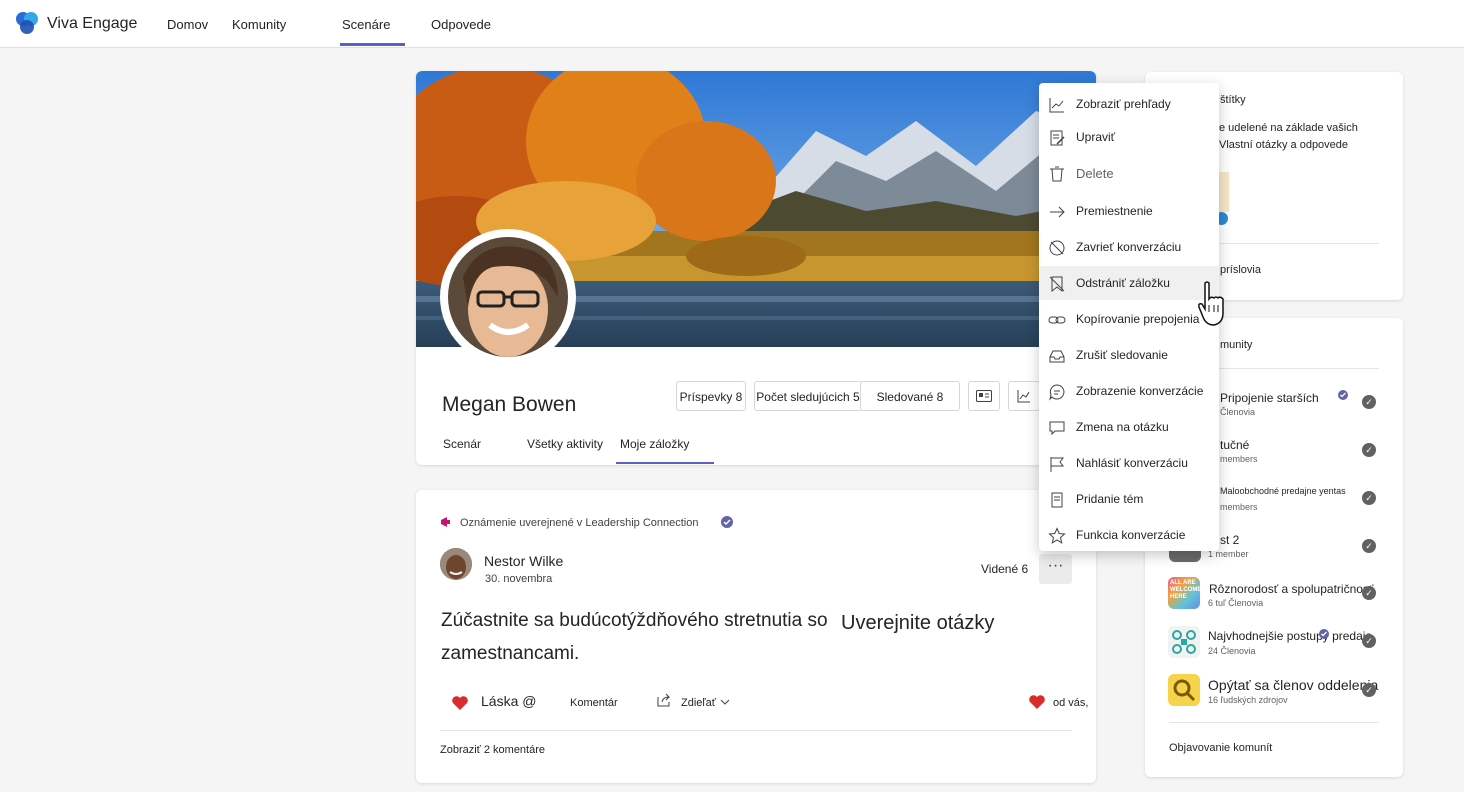  I want to click on more-options-button: ···, so click(1055, 569).